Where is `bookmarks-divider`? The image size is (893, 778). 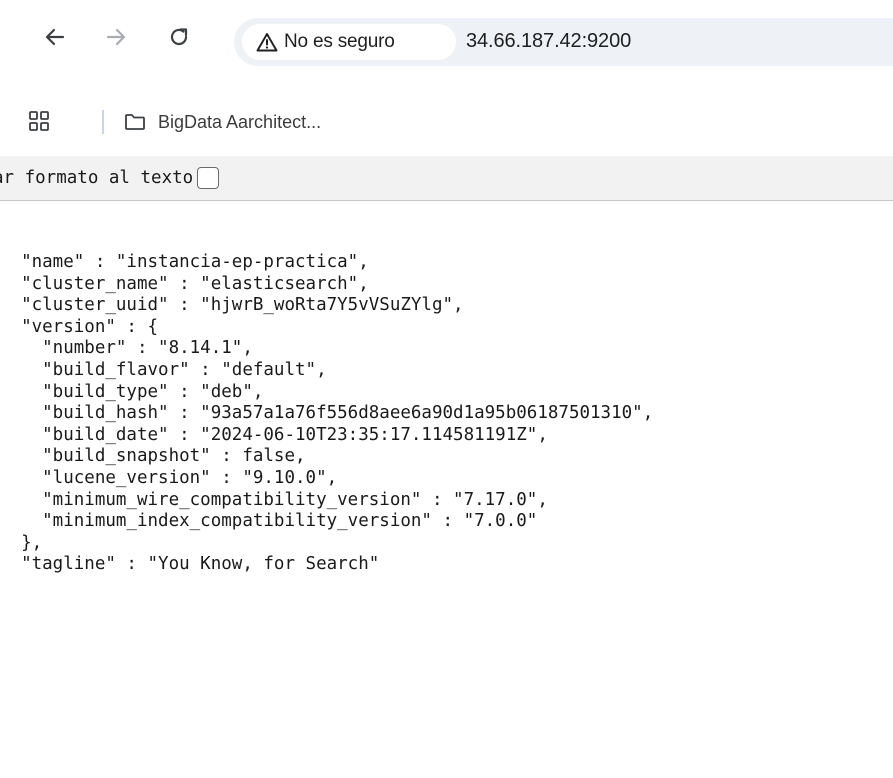 bookmarks-divider is located at coordinates (103, 122).